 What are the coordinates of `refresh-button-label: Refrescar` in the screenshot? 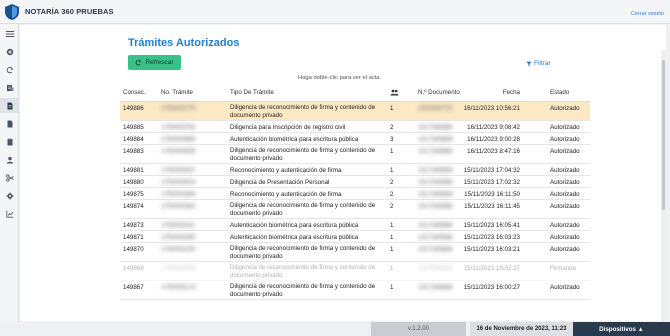 It's located at (159, 62).